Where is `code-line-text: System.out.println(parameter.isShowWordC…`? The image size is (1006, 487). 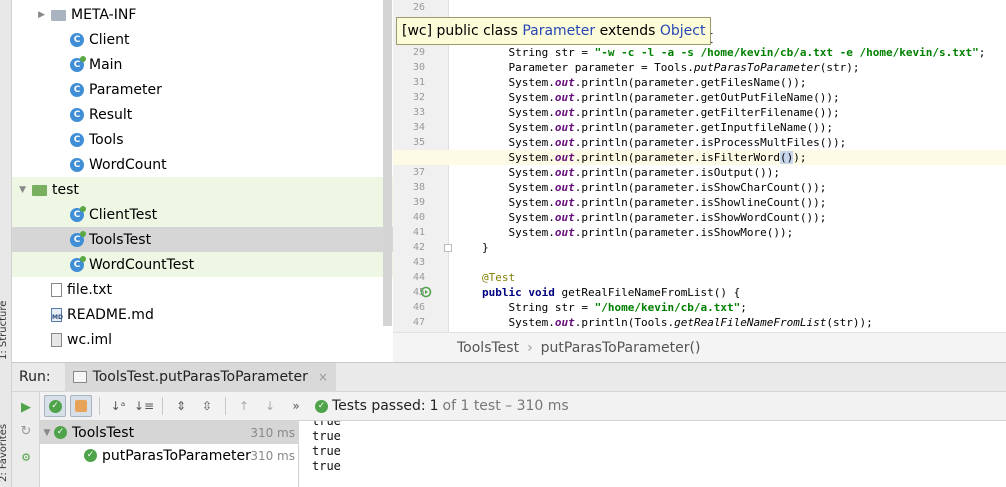
code-line-text: System.out.println(parameter.isShowWordC… is located at coordinates (654, 217).